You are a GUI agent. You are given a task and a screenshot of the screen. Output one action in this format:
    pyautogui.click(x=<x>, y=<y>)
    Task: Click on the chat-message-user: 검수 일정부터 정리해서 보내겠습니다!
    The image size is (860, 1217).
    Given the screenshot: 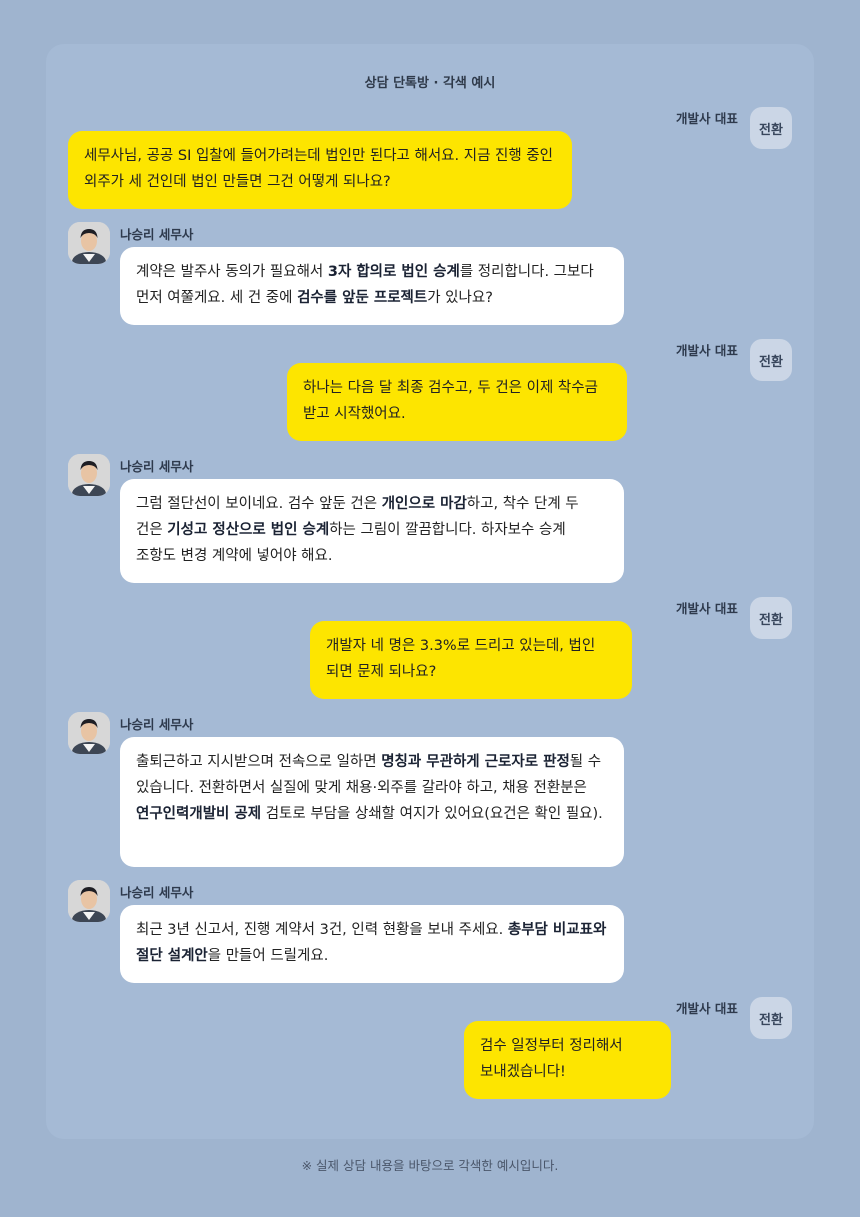 What is the action you would take?
    pyautogui.click(x=567, y=1060)
    